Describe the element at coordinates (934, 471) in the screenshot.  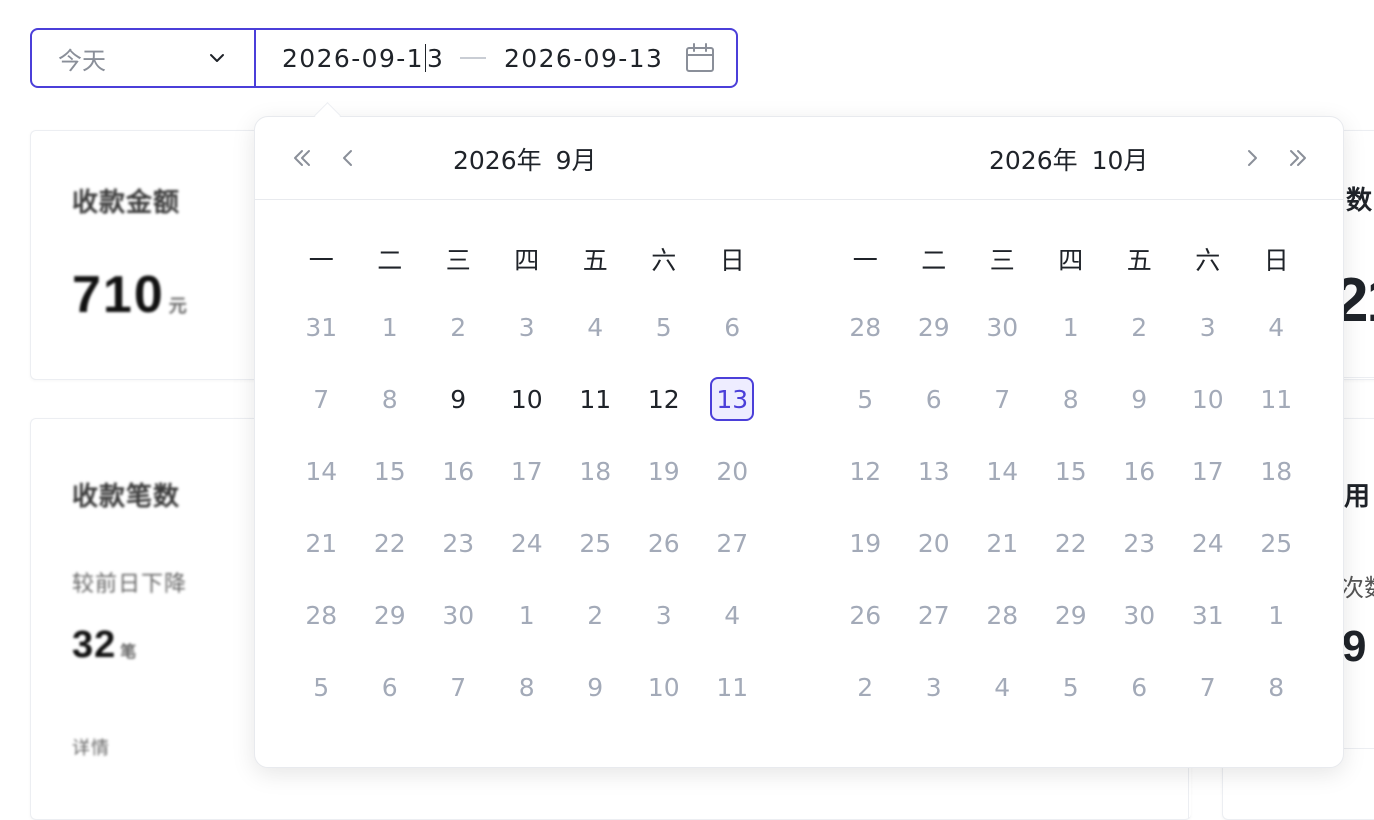
I see `calendar-day: 13` at that location.